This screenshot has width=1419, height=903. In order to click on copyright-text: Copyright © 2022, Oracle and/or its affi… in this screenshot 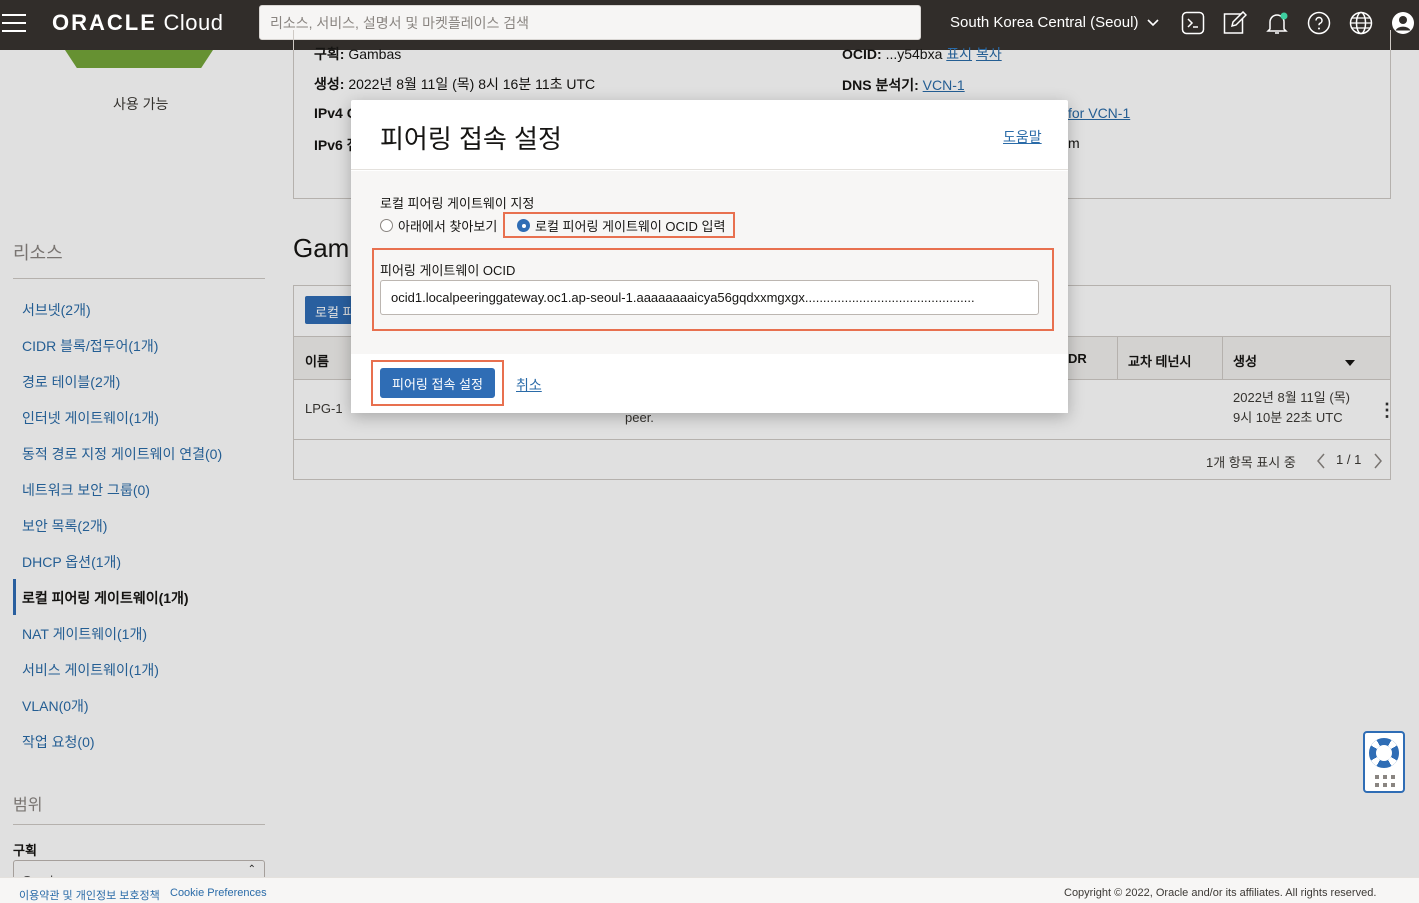, I will do `click(1220, 893)`.